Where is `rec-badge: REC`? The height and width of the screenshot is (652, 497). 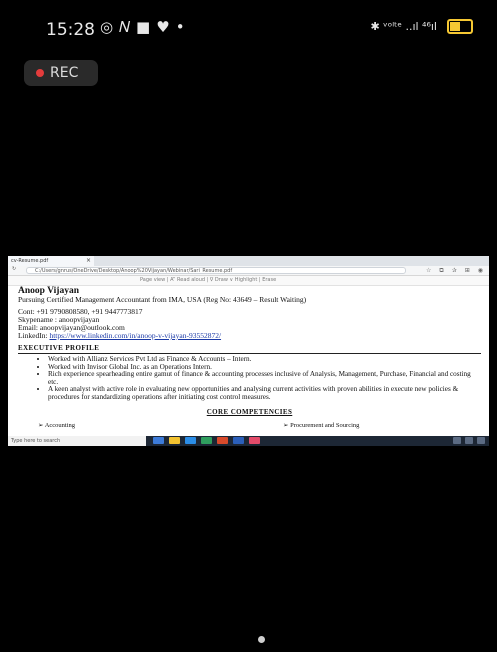
rec-badge: REC is located at coordinates (61, 73).